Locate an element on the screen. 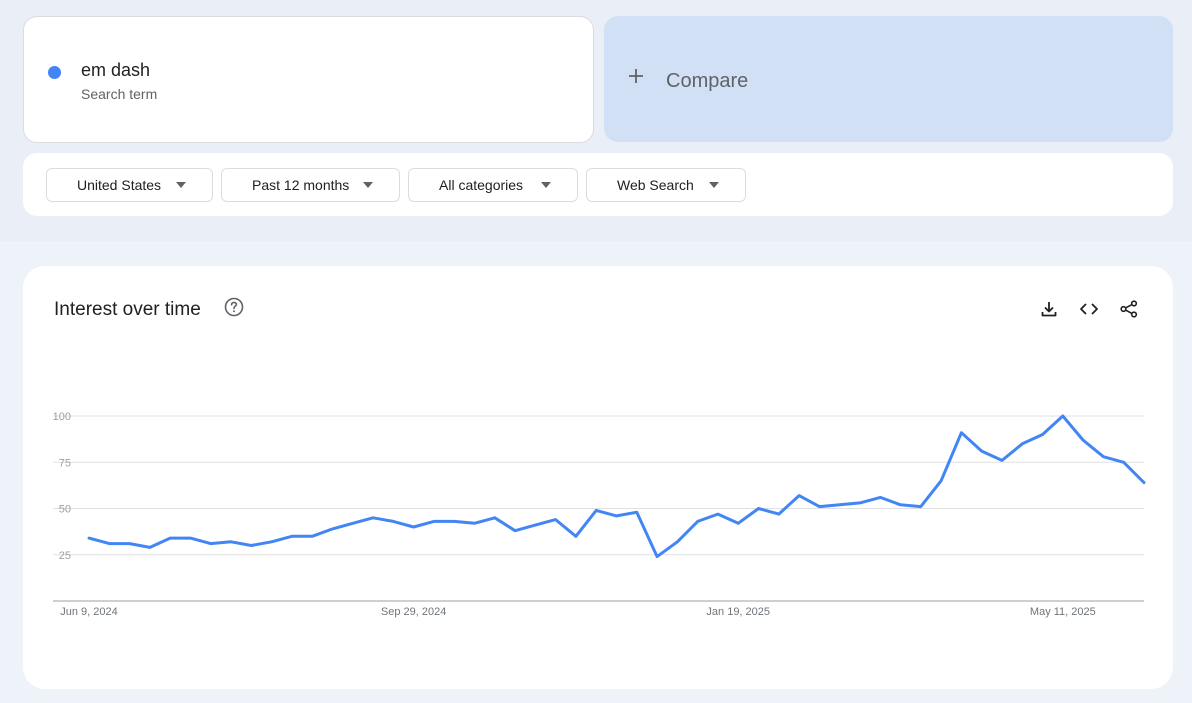  x-tick-label: Sep 29, 2024 is located at coordinates (413, 612).